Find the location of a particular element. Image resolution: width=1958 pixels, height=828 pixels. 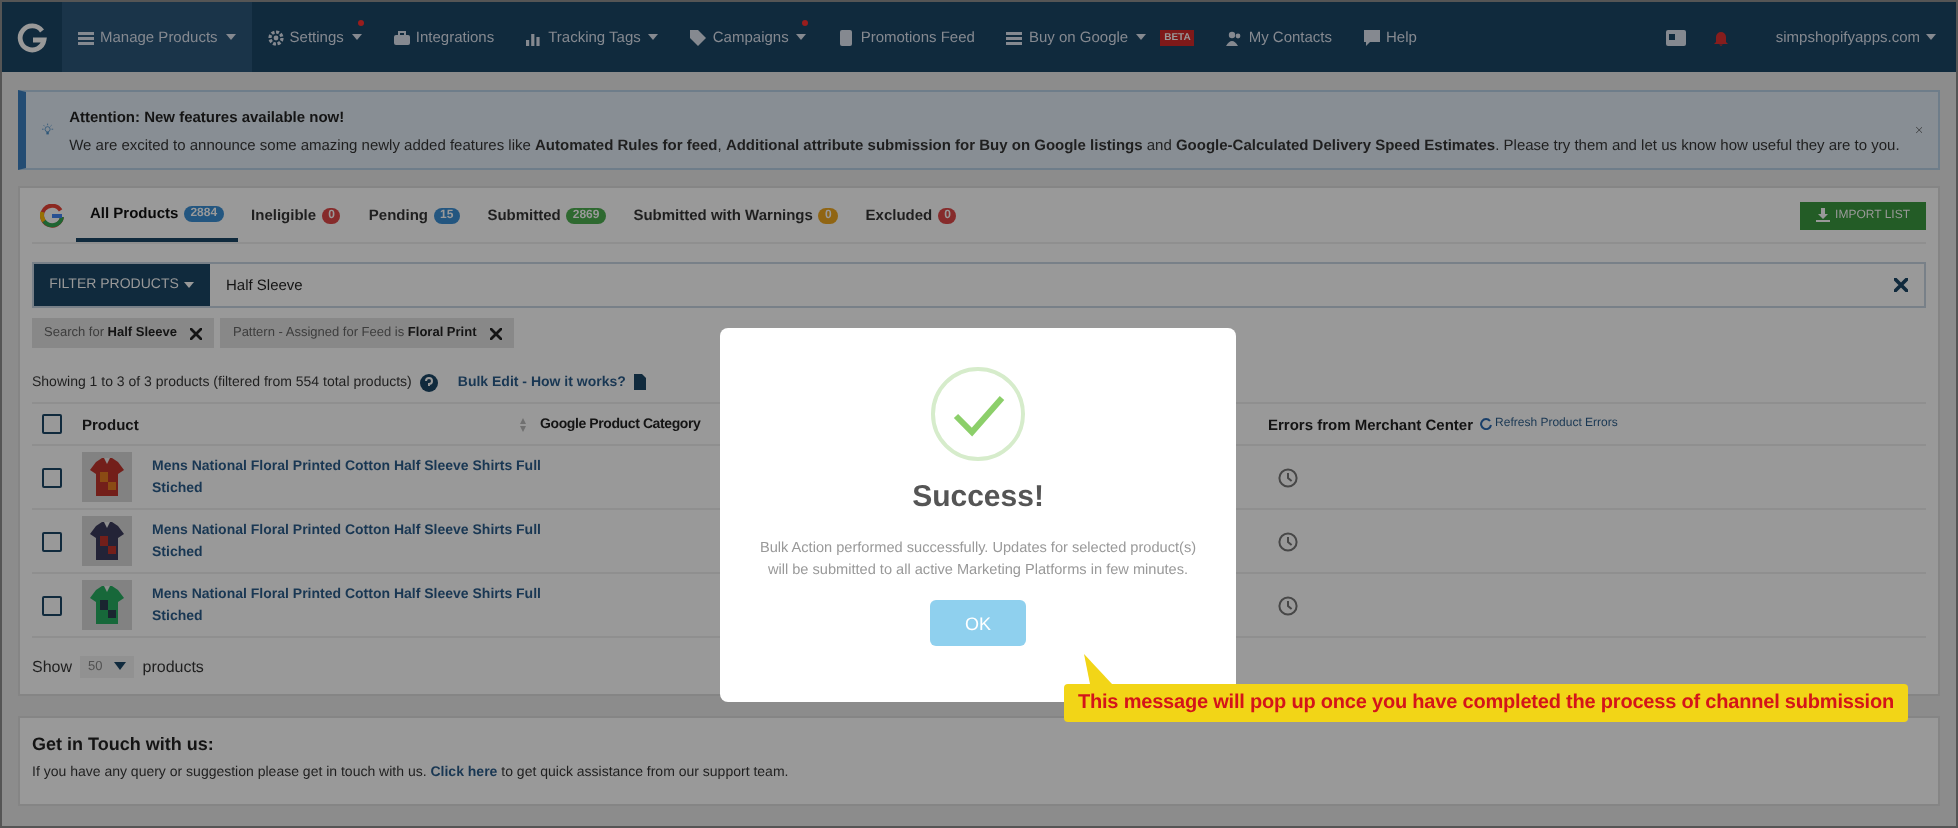

select-all-checkbox is located at coordinates (52, 424).